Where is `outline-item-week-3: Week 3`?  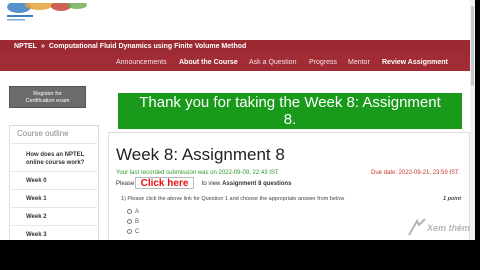 outline-item-week-3: Week 3 is located at coordinates (36, 235).